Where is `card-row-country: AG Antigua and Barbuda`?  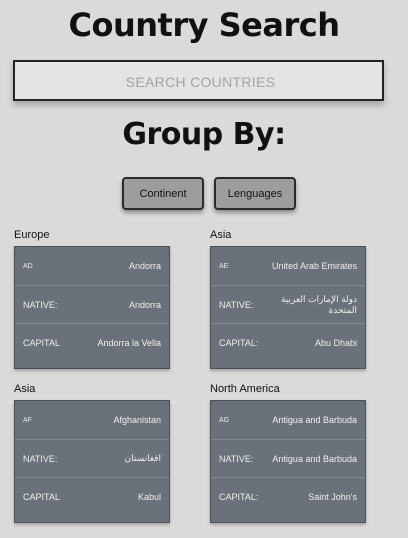 card-row-country: AG Antigua and Barbuda is located at coordinates (288, 420).